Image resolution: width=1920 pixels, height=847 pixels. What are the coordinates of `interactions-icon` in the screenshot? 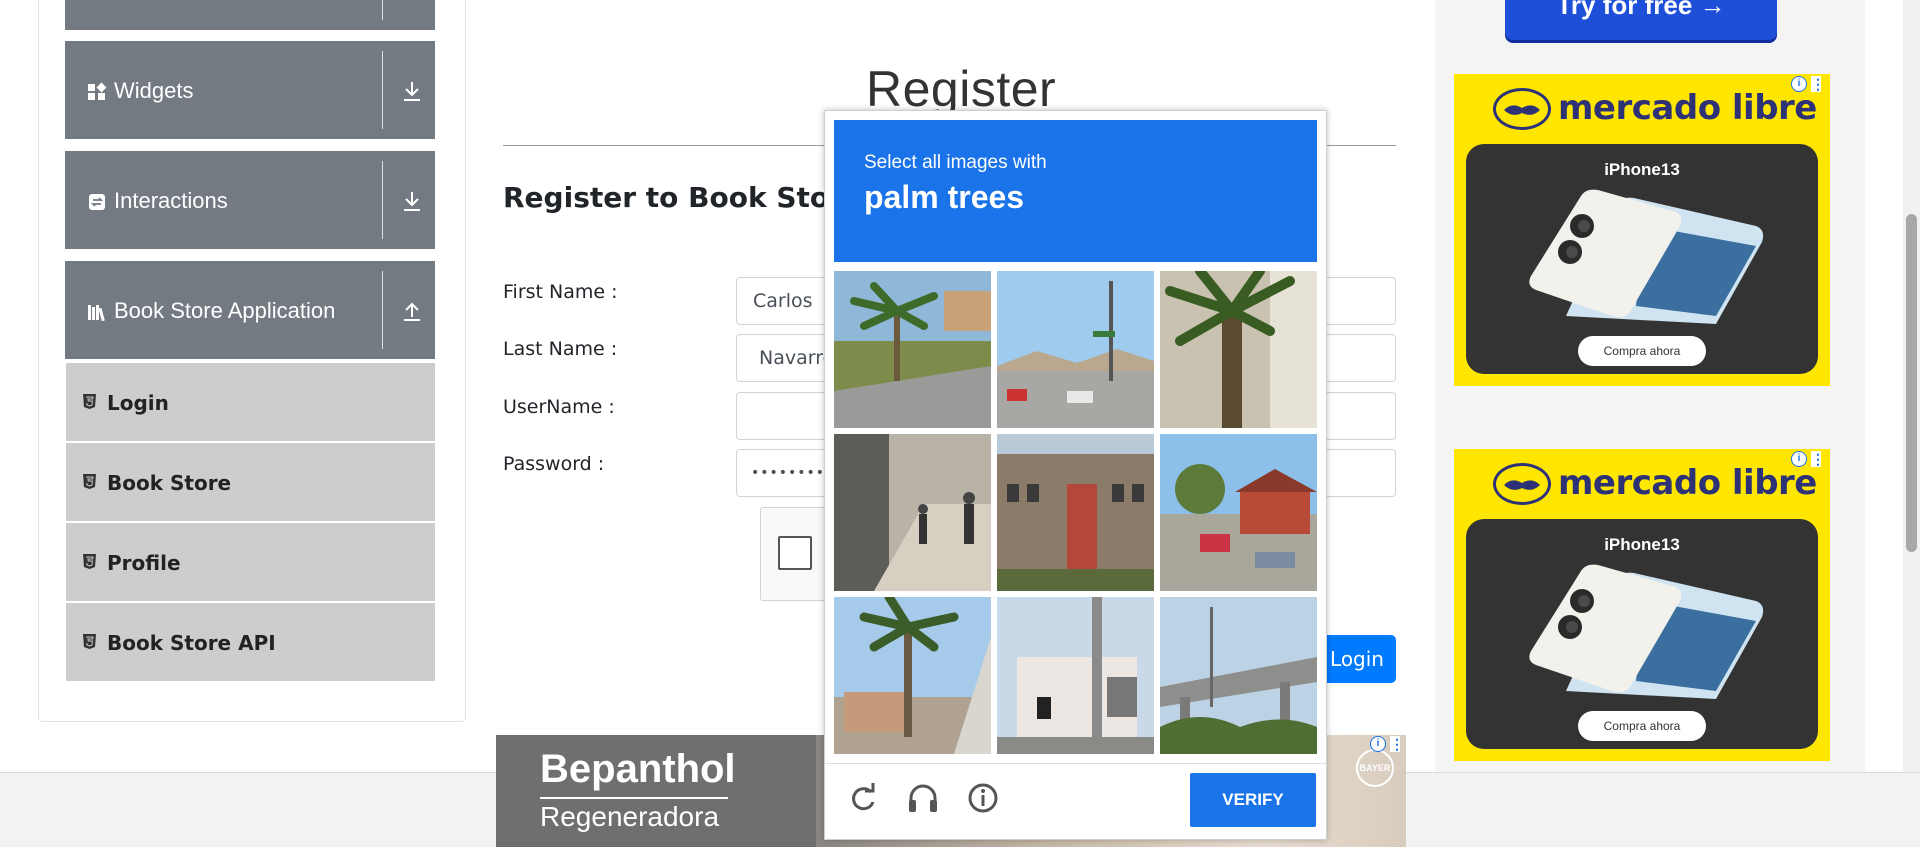 It's located at (97, 202).